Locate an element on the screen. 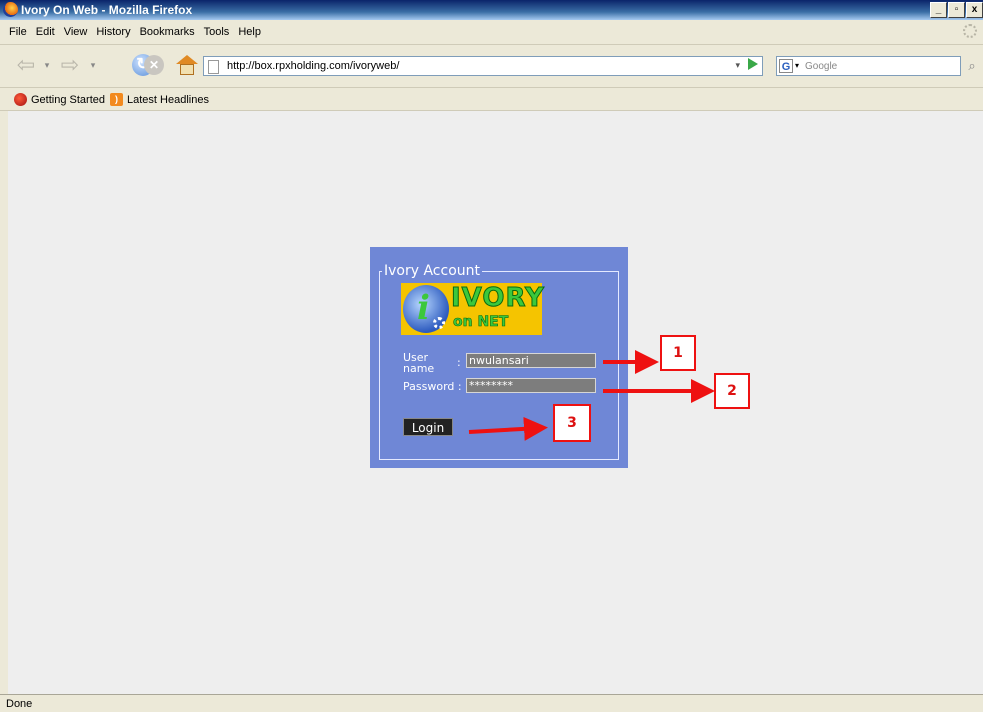  annotation-marker-3: 3 is located at coordinates (572, 423).